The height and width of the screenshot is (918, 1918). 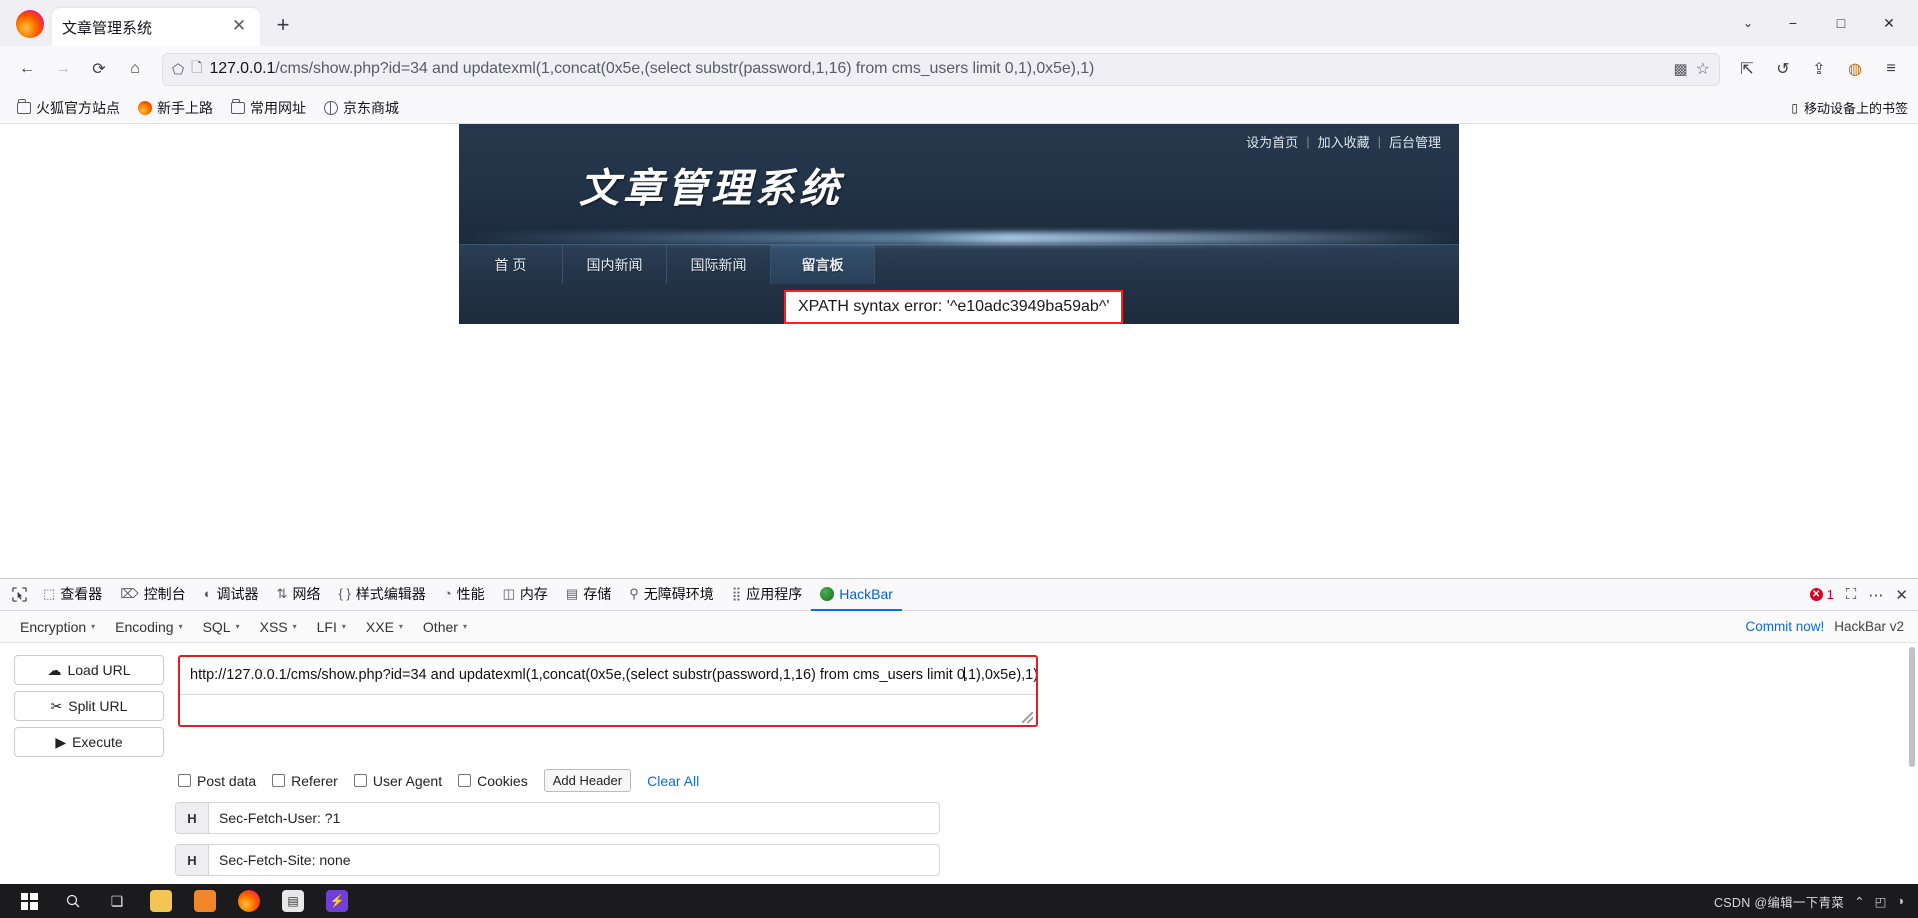 I want to click on bookmark-item: 京东商城, so click(x=361, y=108).